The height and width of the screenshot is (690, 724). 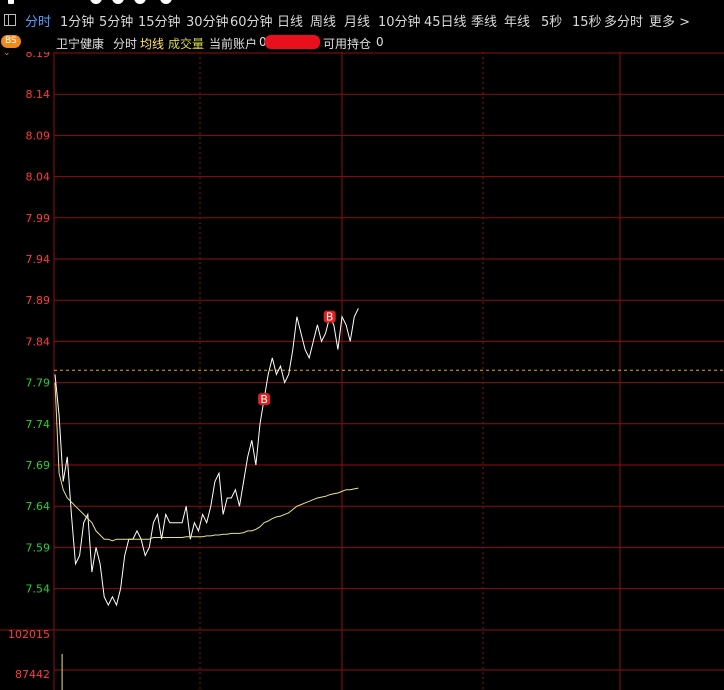 What do you see at coordinates (29, 634) in the screenshot?
I see `volume-tick-label: 102015` at bounding box center [29, 634].